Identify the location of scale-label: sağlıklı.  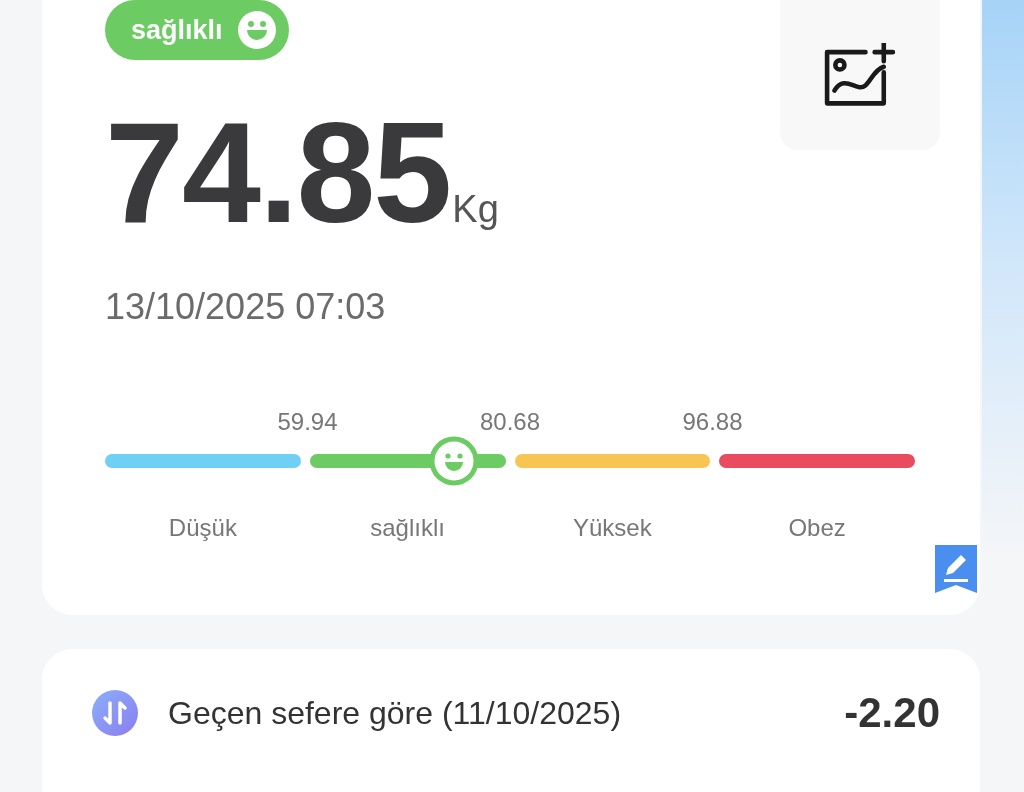
(407, 528).